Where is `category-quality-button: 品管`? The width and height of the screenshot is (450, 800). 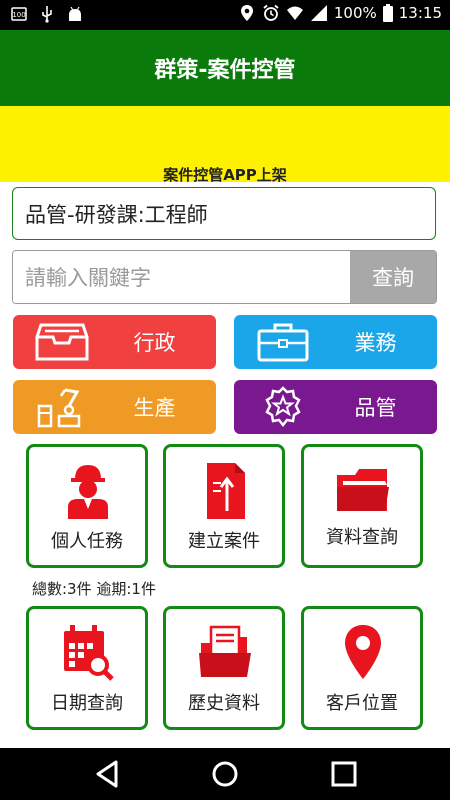 category-quality-button: 品管 is located at coordinates (335, 407).